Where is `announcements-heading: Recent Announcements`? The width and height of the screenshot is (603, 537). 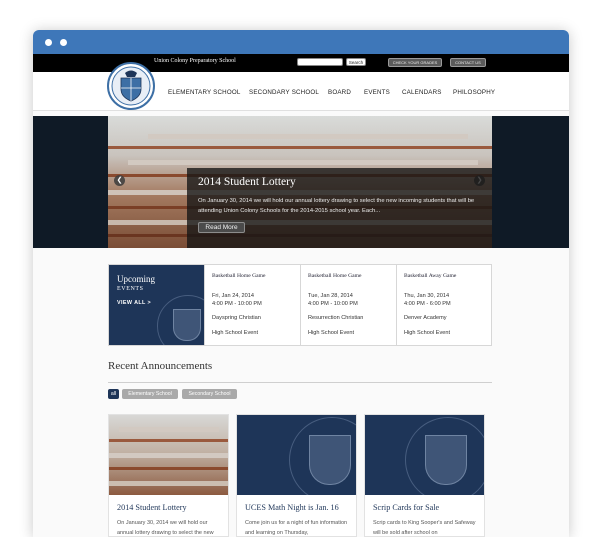
announcements-heading: Recent Announcements is located at coordinates (160, 366).